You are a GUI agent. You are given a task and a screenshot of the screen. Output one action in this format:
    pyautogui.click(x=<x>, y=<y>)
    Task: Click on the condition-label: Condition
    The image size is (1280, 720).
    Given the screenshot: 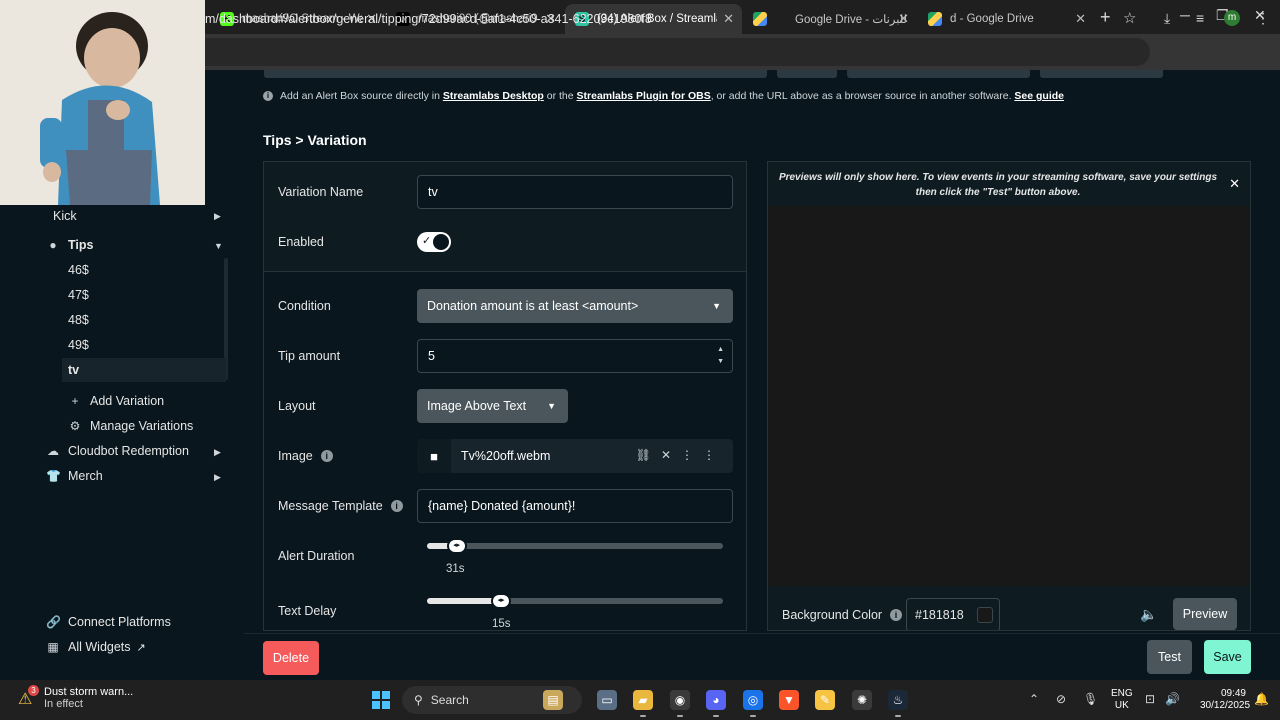 What is the action you would take?
    pyautogui.click(x=304, y=306)
    